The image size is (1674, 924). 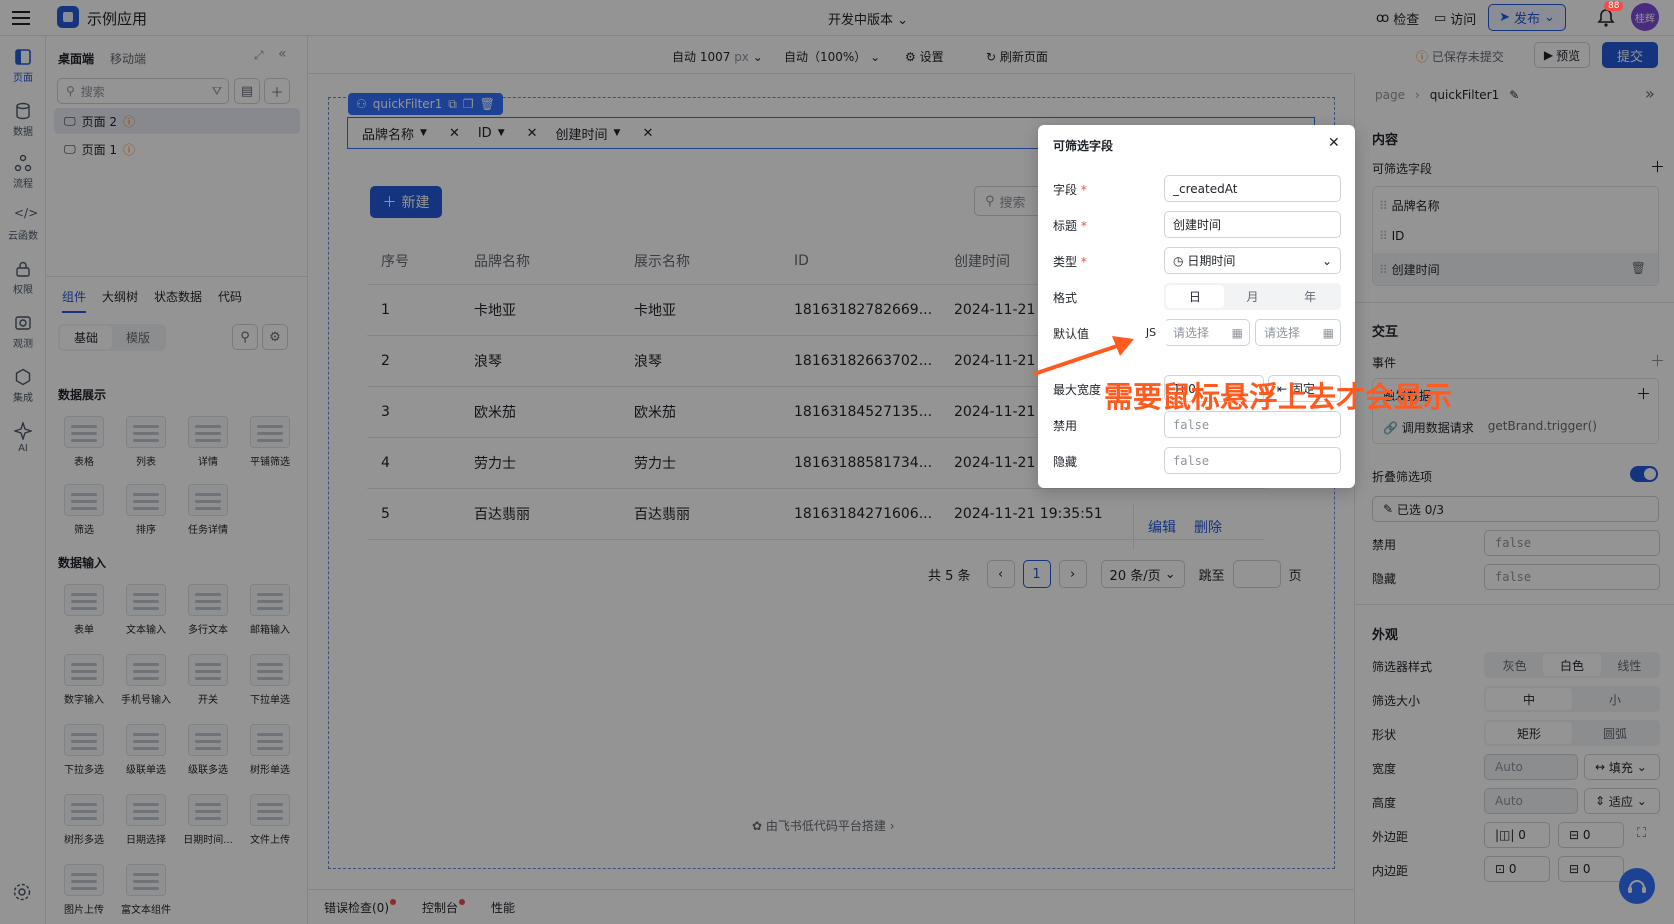 I want to click on component-item: 筛选, so click(x=84, y=510).